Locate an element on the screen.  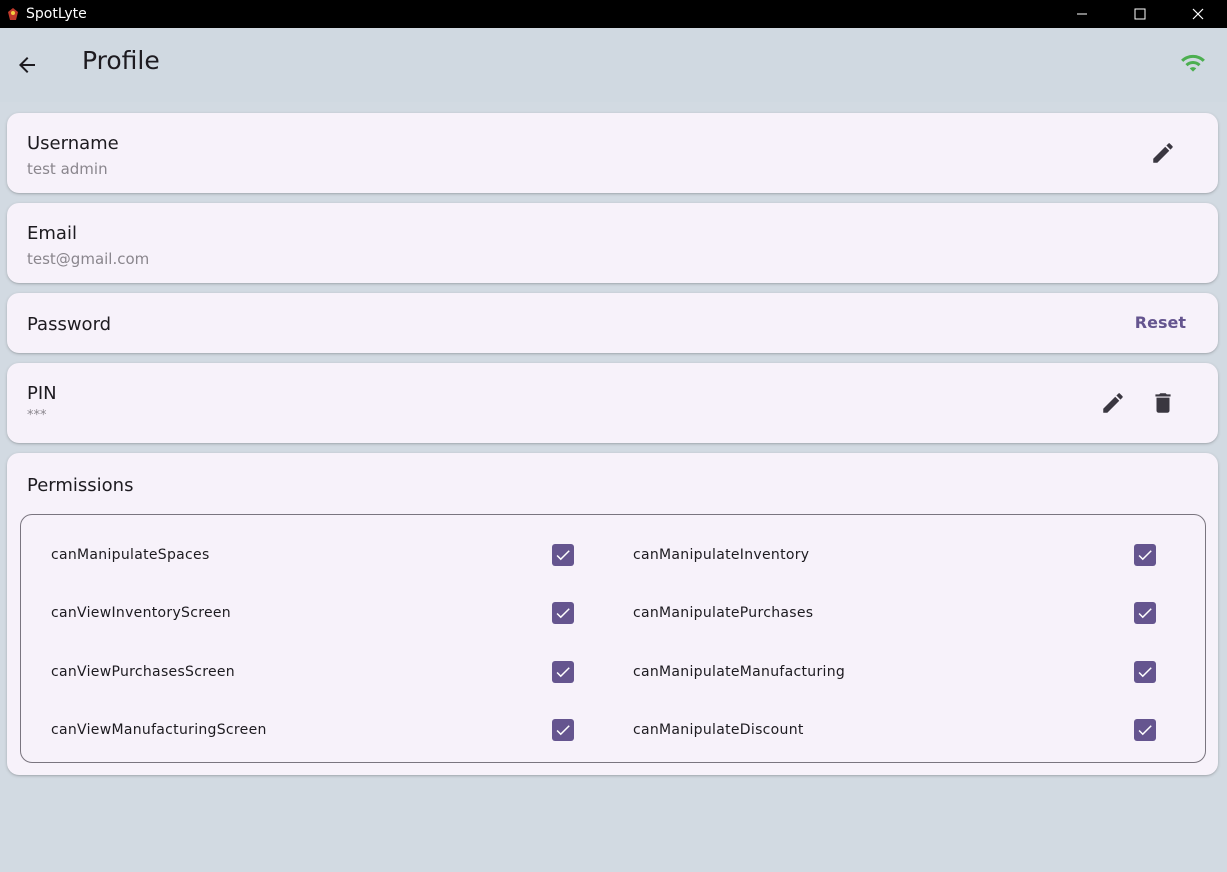
password-card: Password Reset is located at coordinates (612, 323).